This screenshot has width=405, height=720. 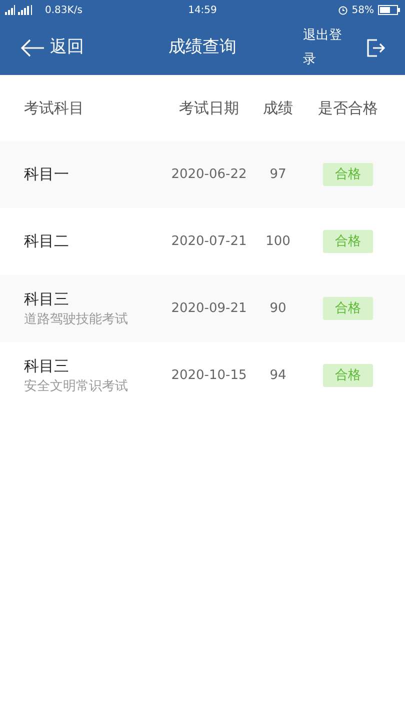 I want to click on exam-score: 97, so click(x=278, y=175).